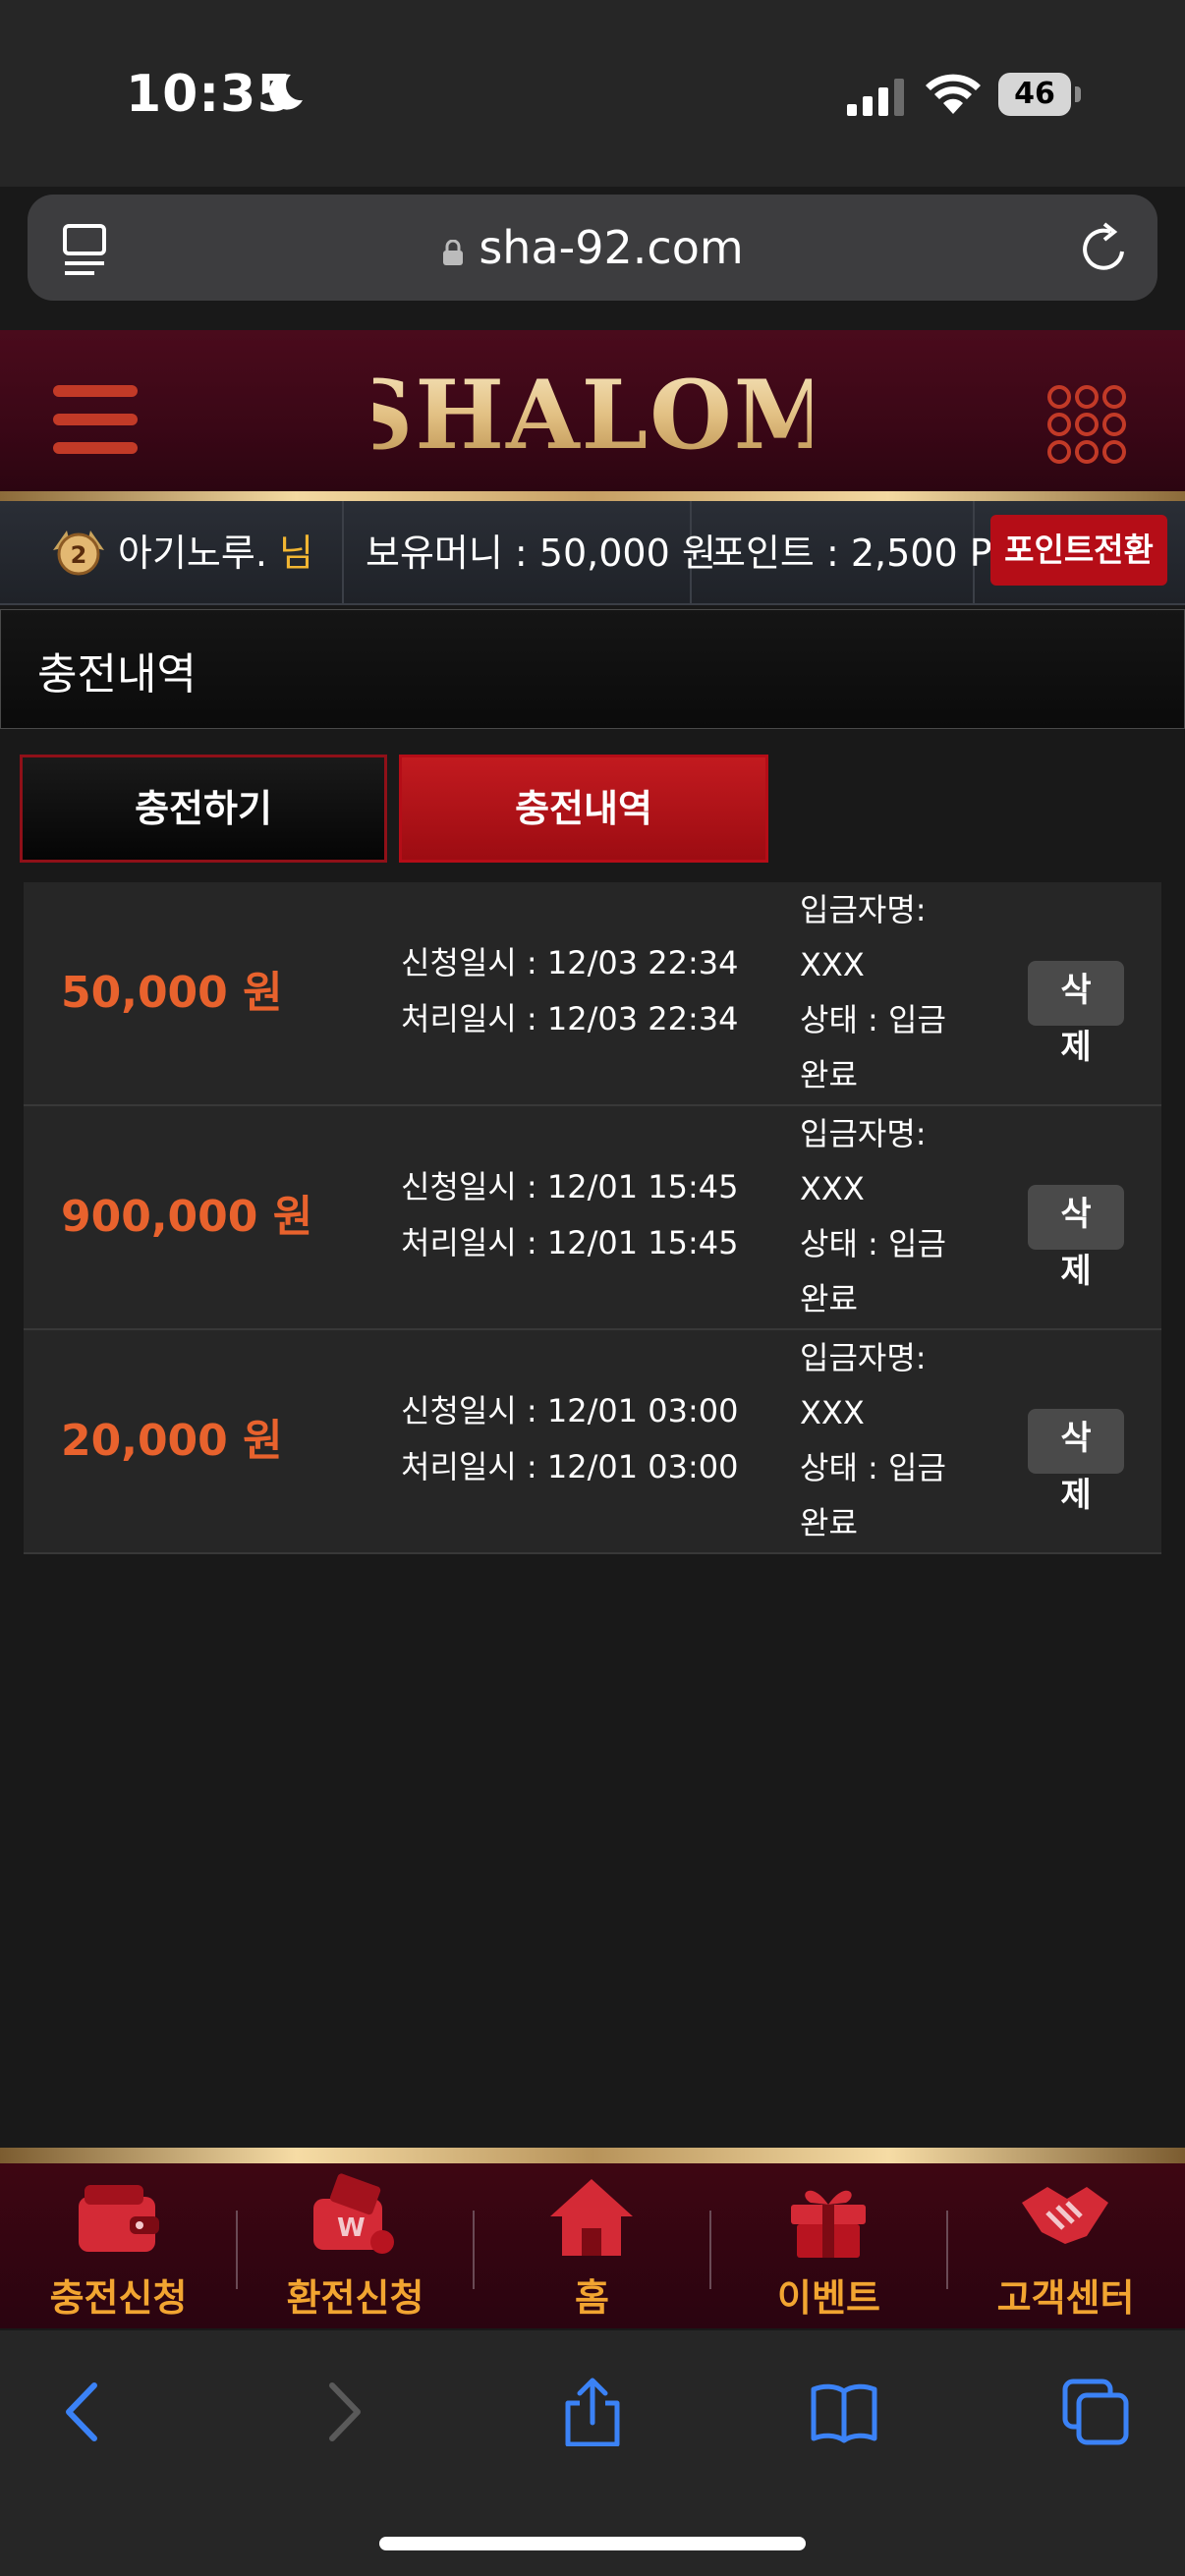 The width and height of the screenshot is (1185, 2576). What do you see at coordinates (541, 553) in the screenshot?
I see `balance-money: 보유머니 : 50,000 원` at bounding box center [541, 553].